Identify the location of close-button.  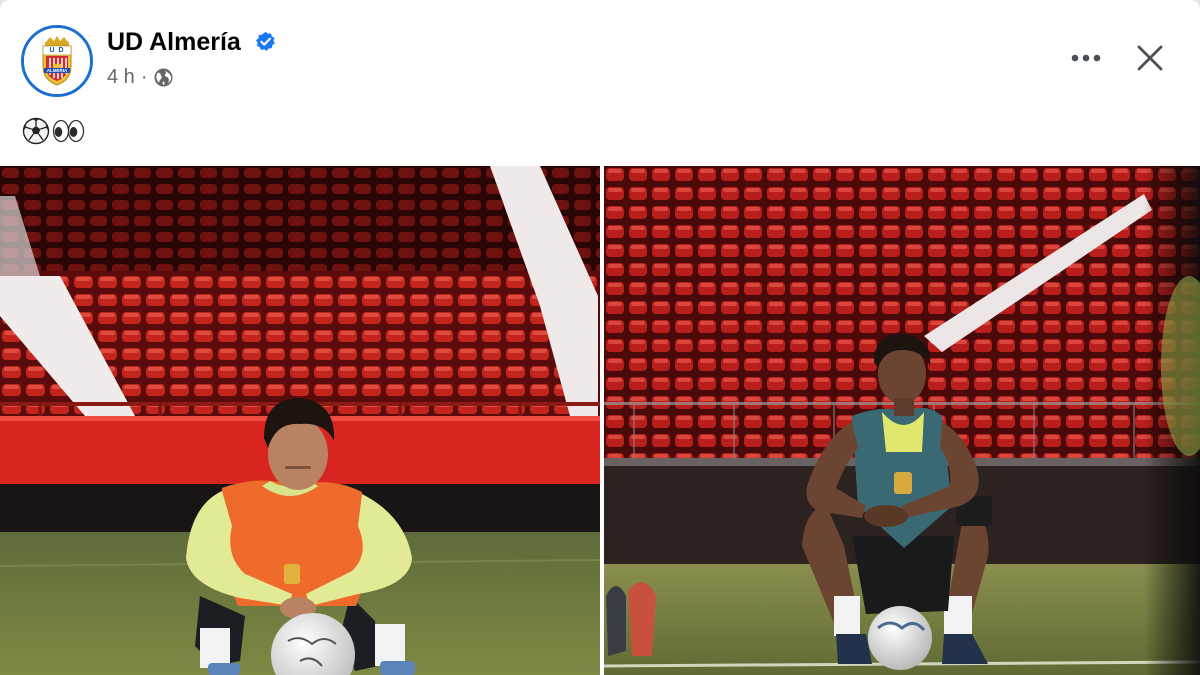
(1150, 58).